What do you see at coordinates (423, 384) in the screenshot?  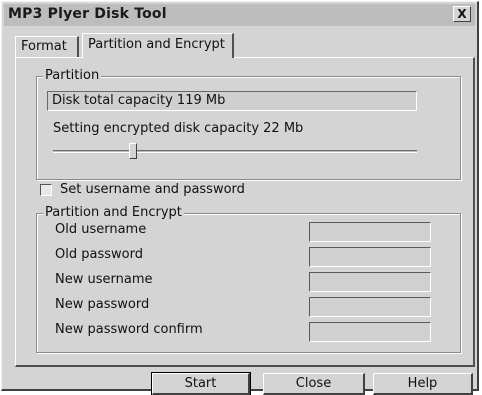 I see `help-button: Help` at bounding box center [423, 384].